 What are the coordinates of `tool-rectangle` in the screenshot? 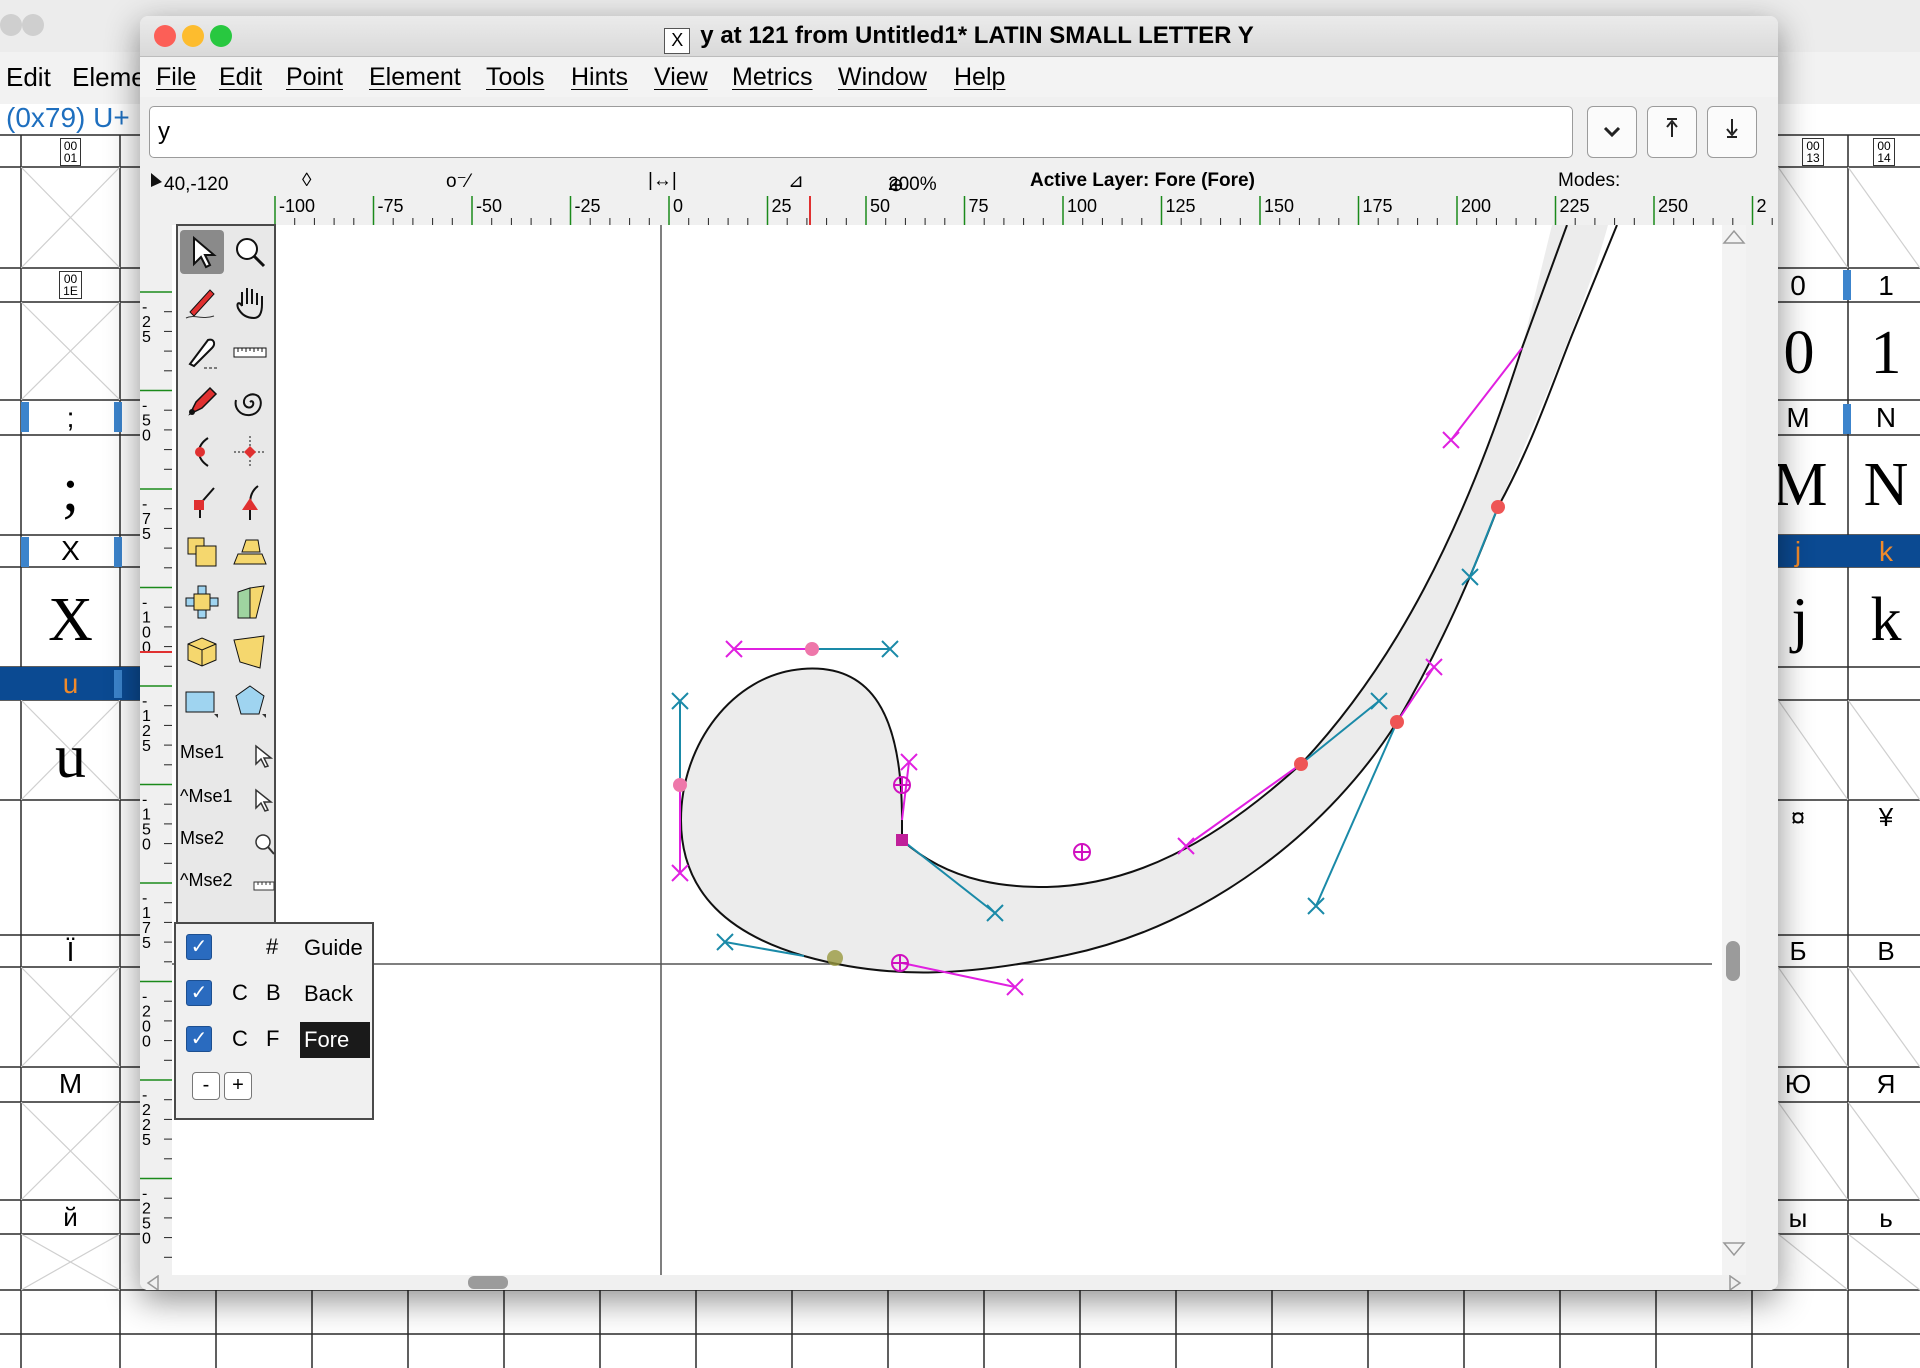 It's located at (202, 702).